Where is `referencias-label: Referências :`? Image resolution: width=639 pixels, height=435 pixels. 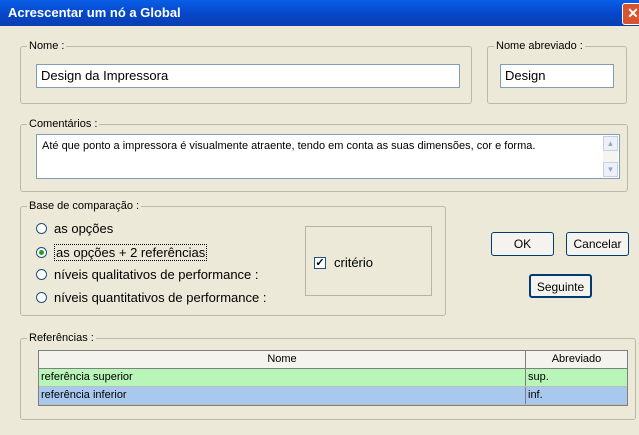
referencias-label: Referências : is located at coordinates (61, 338).